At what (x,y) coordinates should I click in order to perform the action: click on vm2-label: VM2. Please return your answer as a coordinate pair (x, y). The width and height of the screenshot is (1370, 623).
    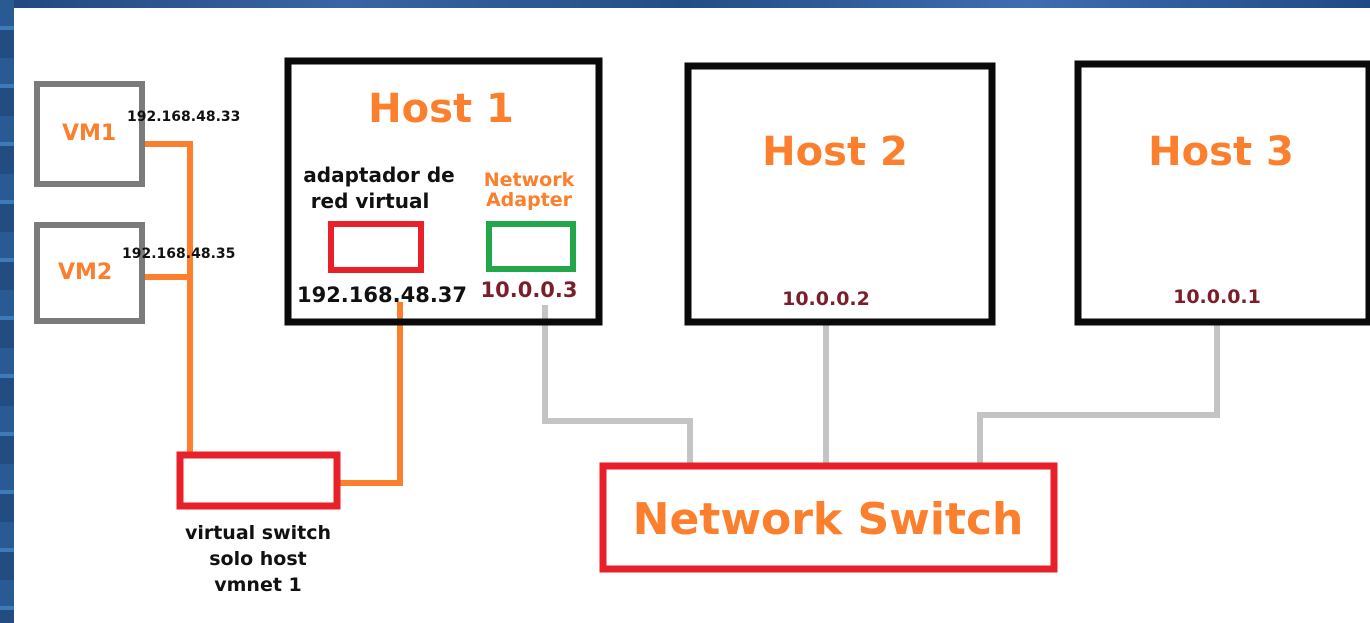
    Looking at the image, I should click on (85, 272).